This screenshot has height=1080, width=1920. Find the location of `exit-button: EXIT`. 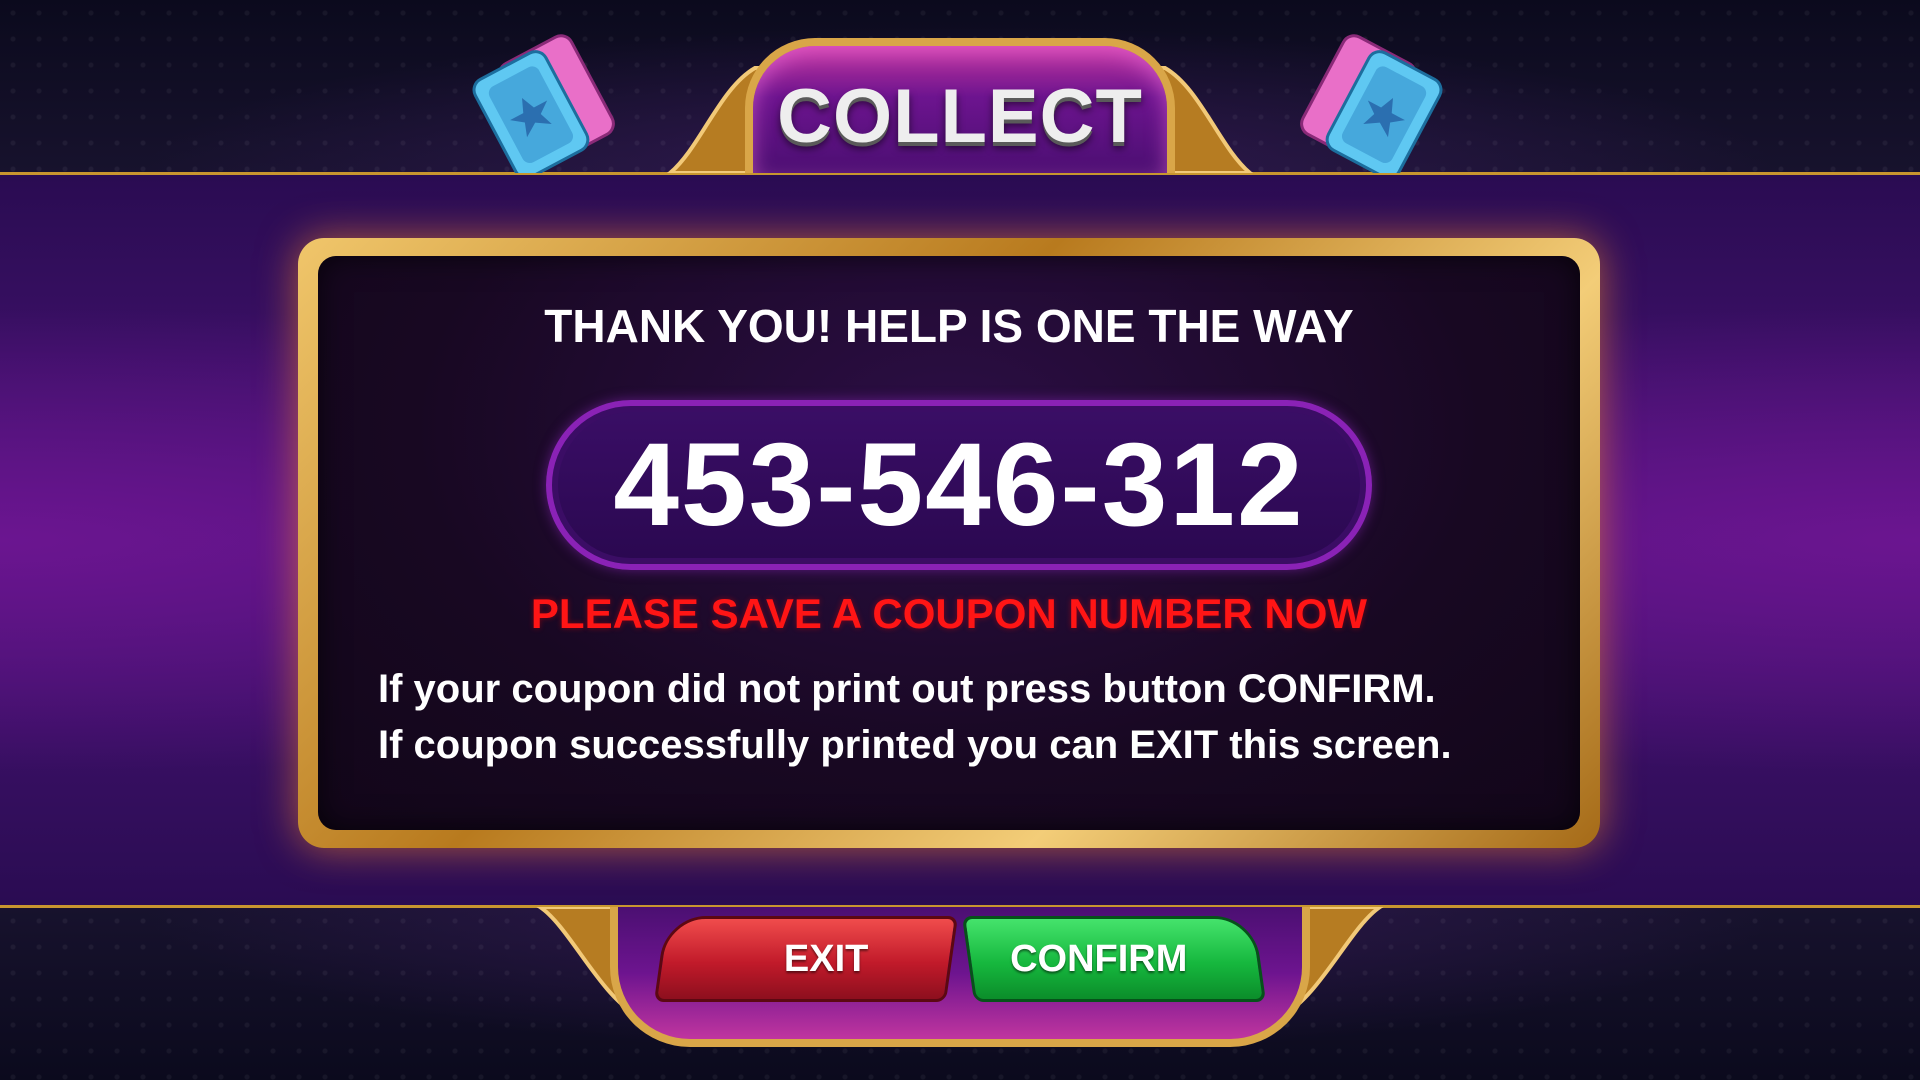

exit-button: EXIT is located at coordinates (806, 959).